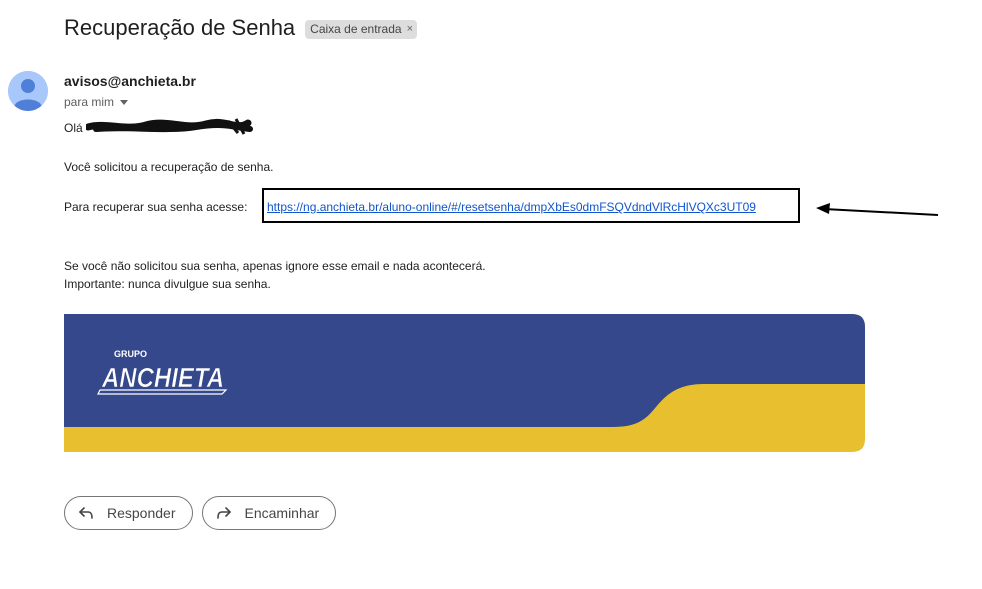  Describe the element at coordinates (86, 513) in the screenshot. I see `reply-icon` at that location.